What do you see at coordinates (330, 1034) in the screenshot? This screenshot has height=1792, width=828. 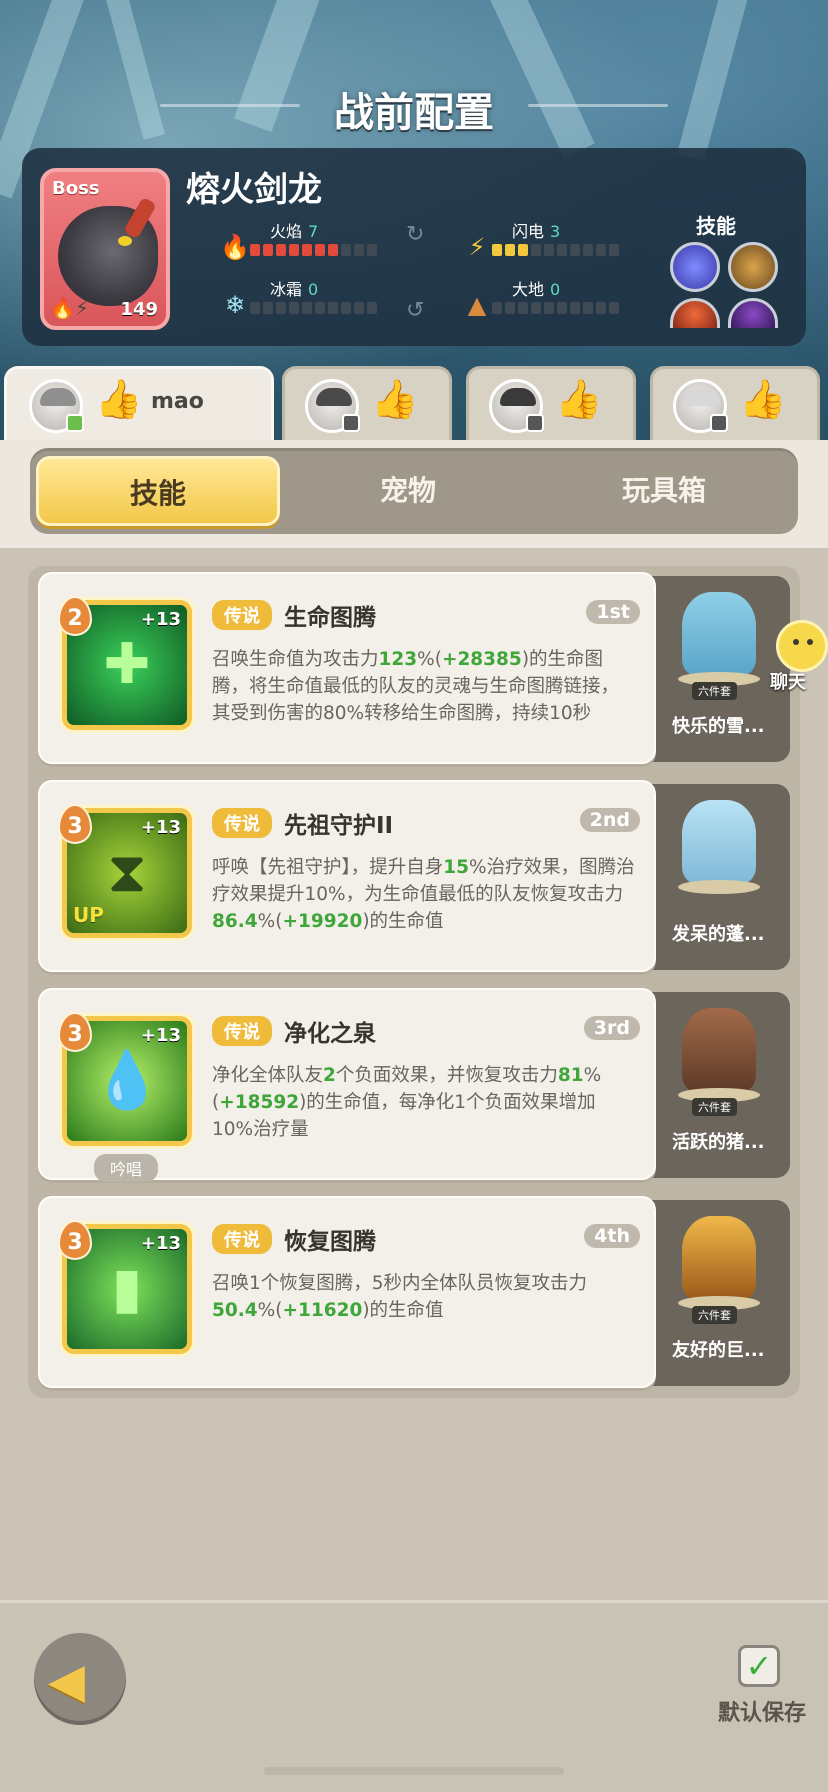 I see `skill-name: 净化之泉` at bounding box center [330, 1034].